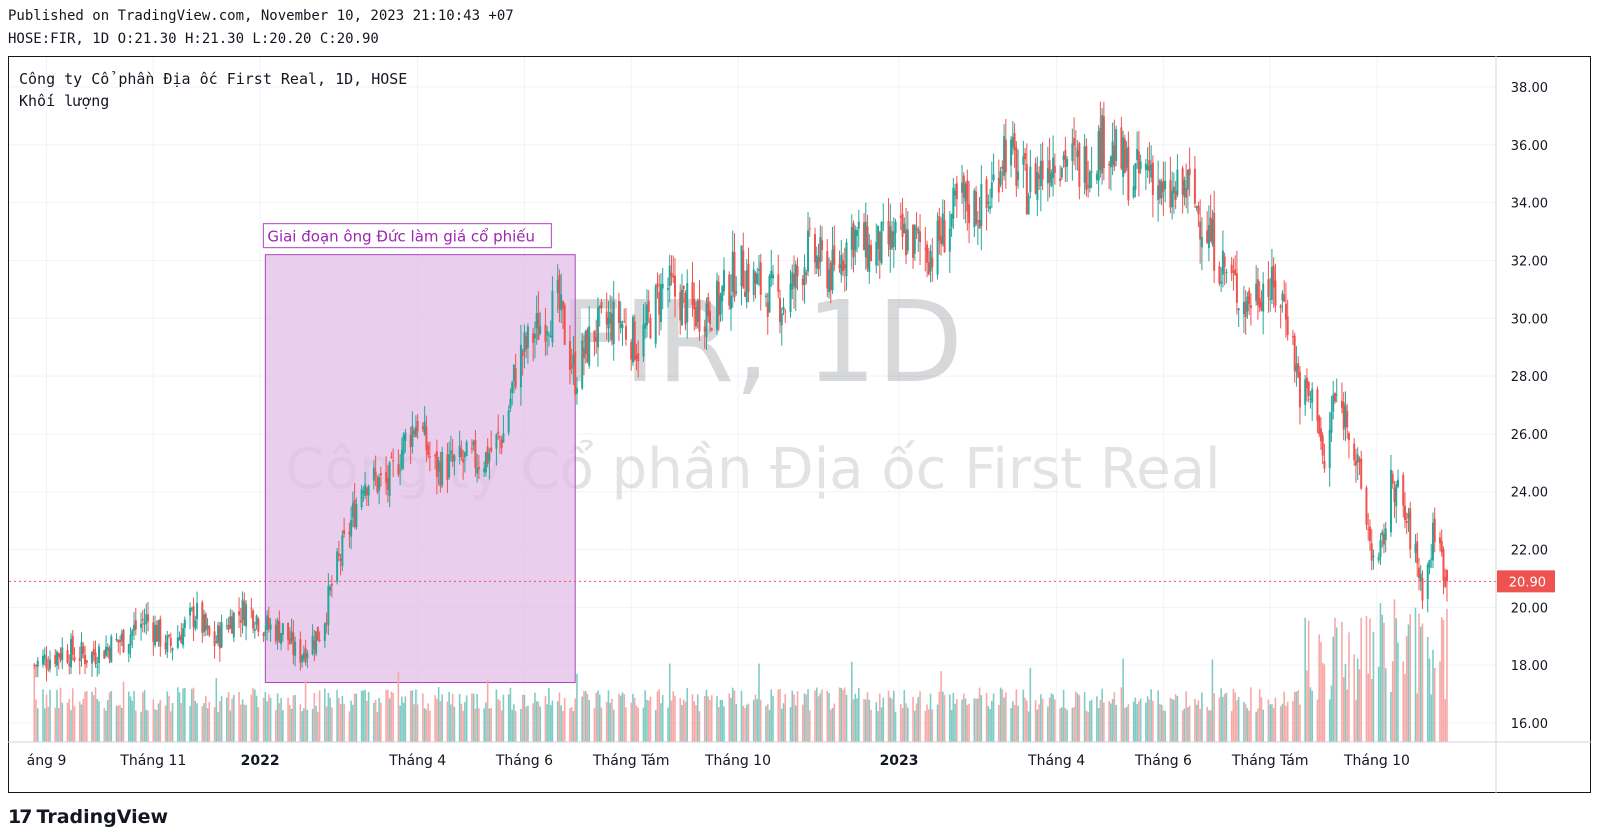 The image size is (1600, 840). Describe the element at coordinates (64, 101) in the screenshot. I see `volume-legend: Khối lượng` at that location.